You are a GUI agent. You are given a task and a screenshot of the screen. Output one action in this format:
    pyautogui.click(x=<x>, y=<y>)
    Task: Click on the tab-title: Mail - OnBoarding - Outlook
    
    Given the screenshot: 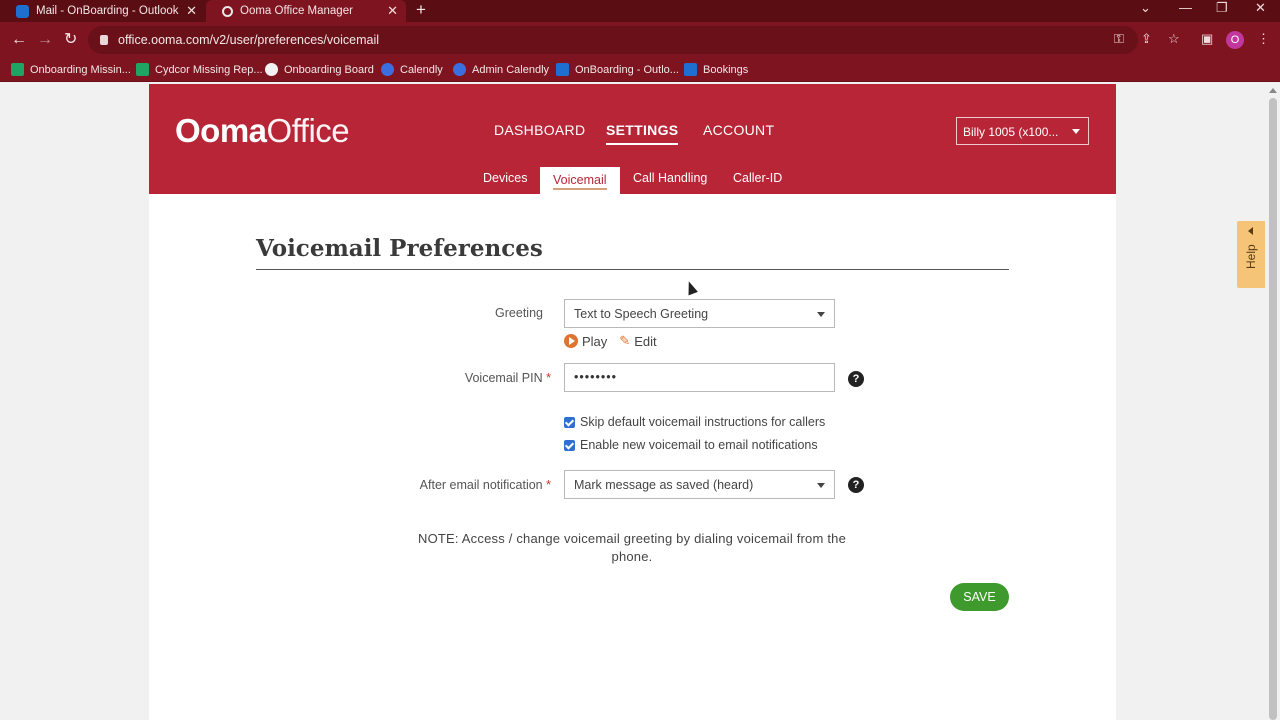 What is the action you would take?
    pyautogui.click(x=107, y=11)
    